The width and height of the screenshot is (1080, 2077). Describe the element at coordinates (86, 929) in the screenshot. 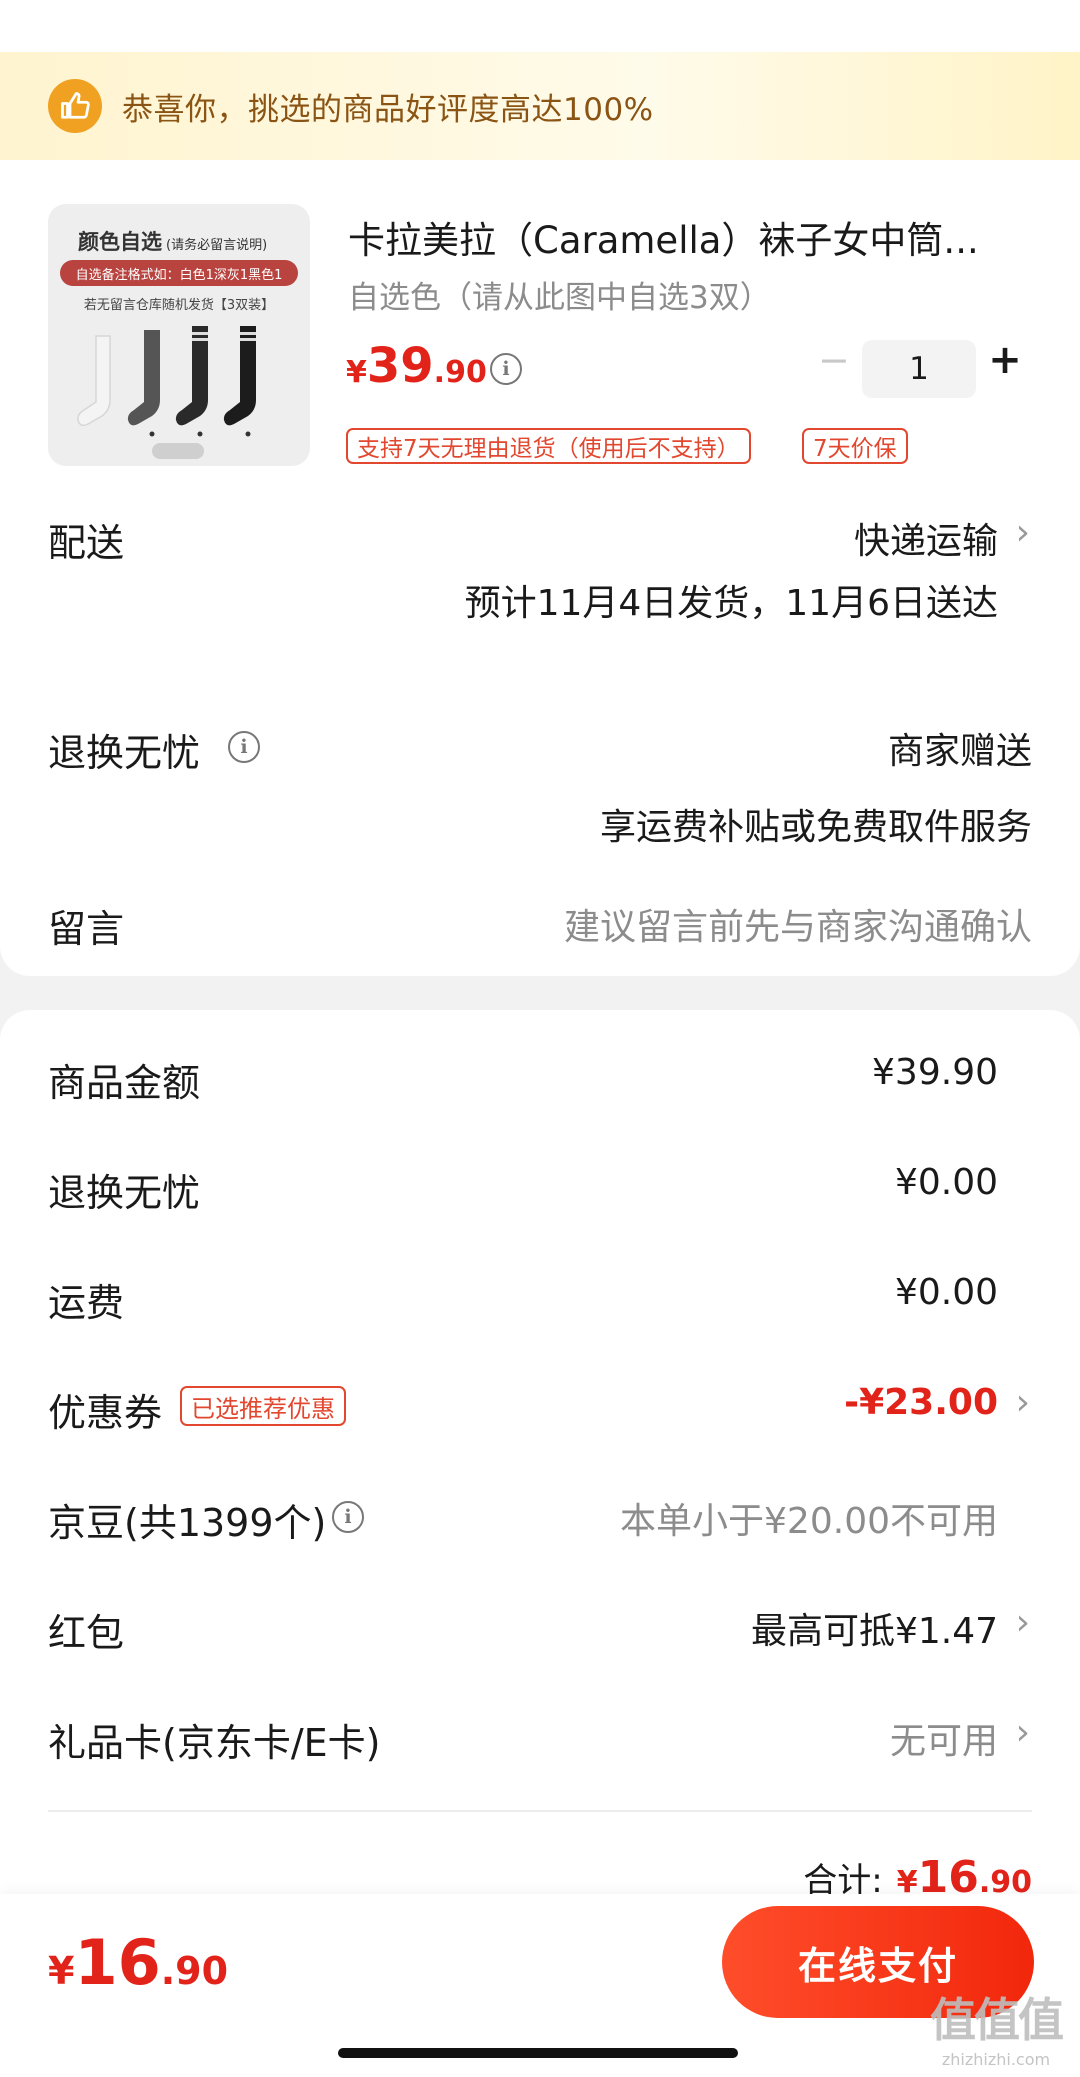

I see `message-label: 留言` at that location.